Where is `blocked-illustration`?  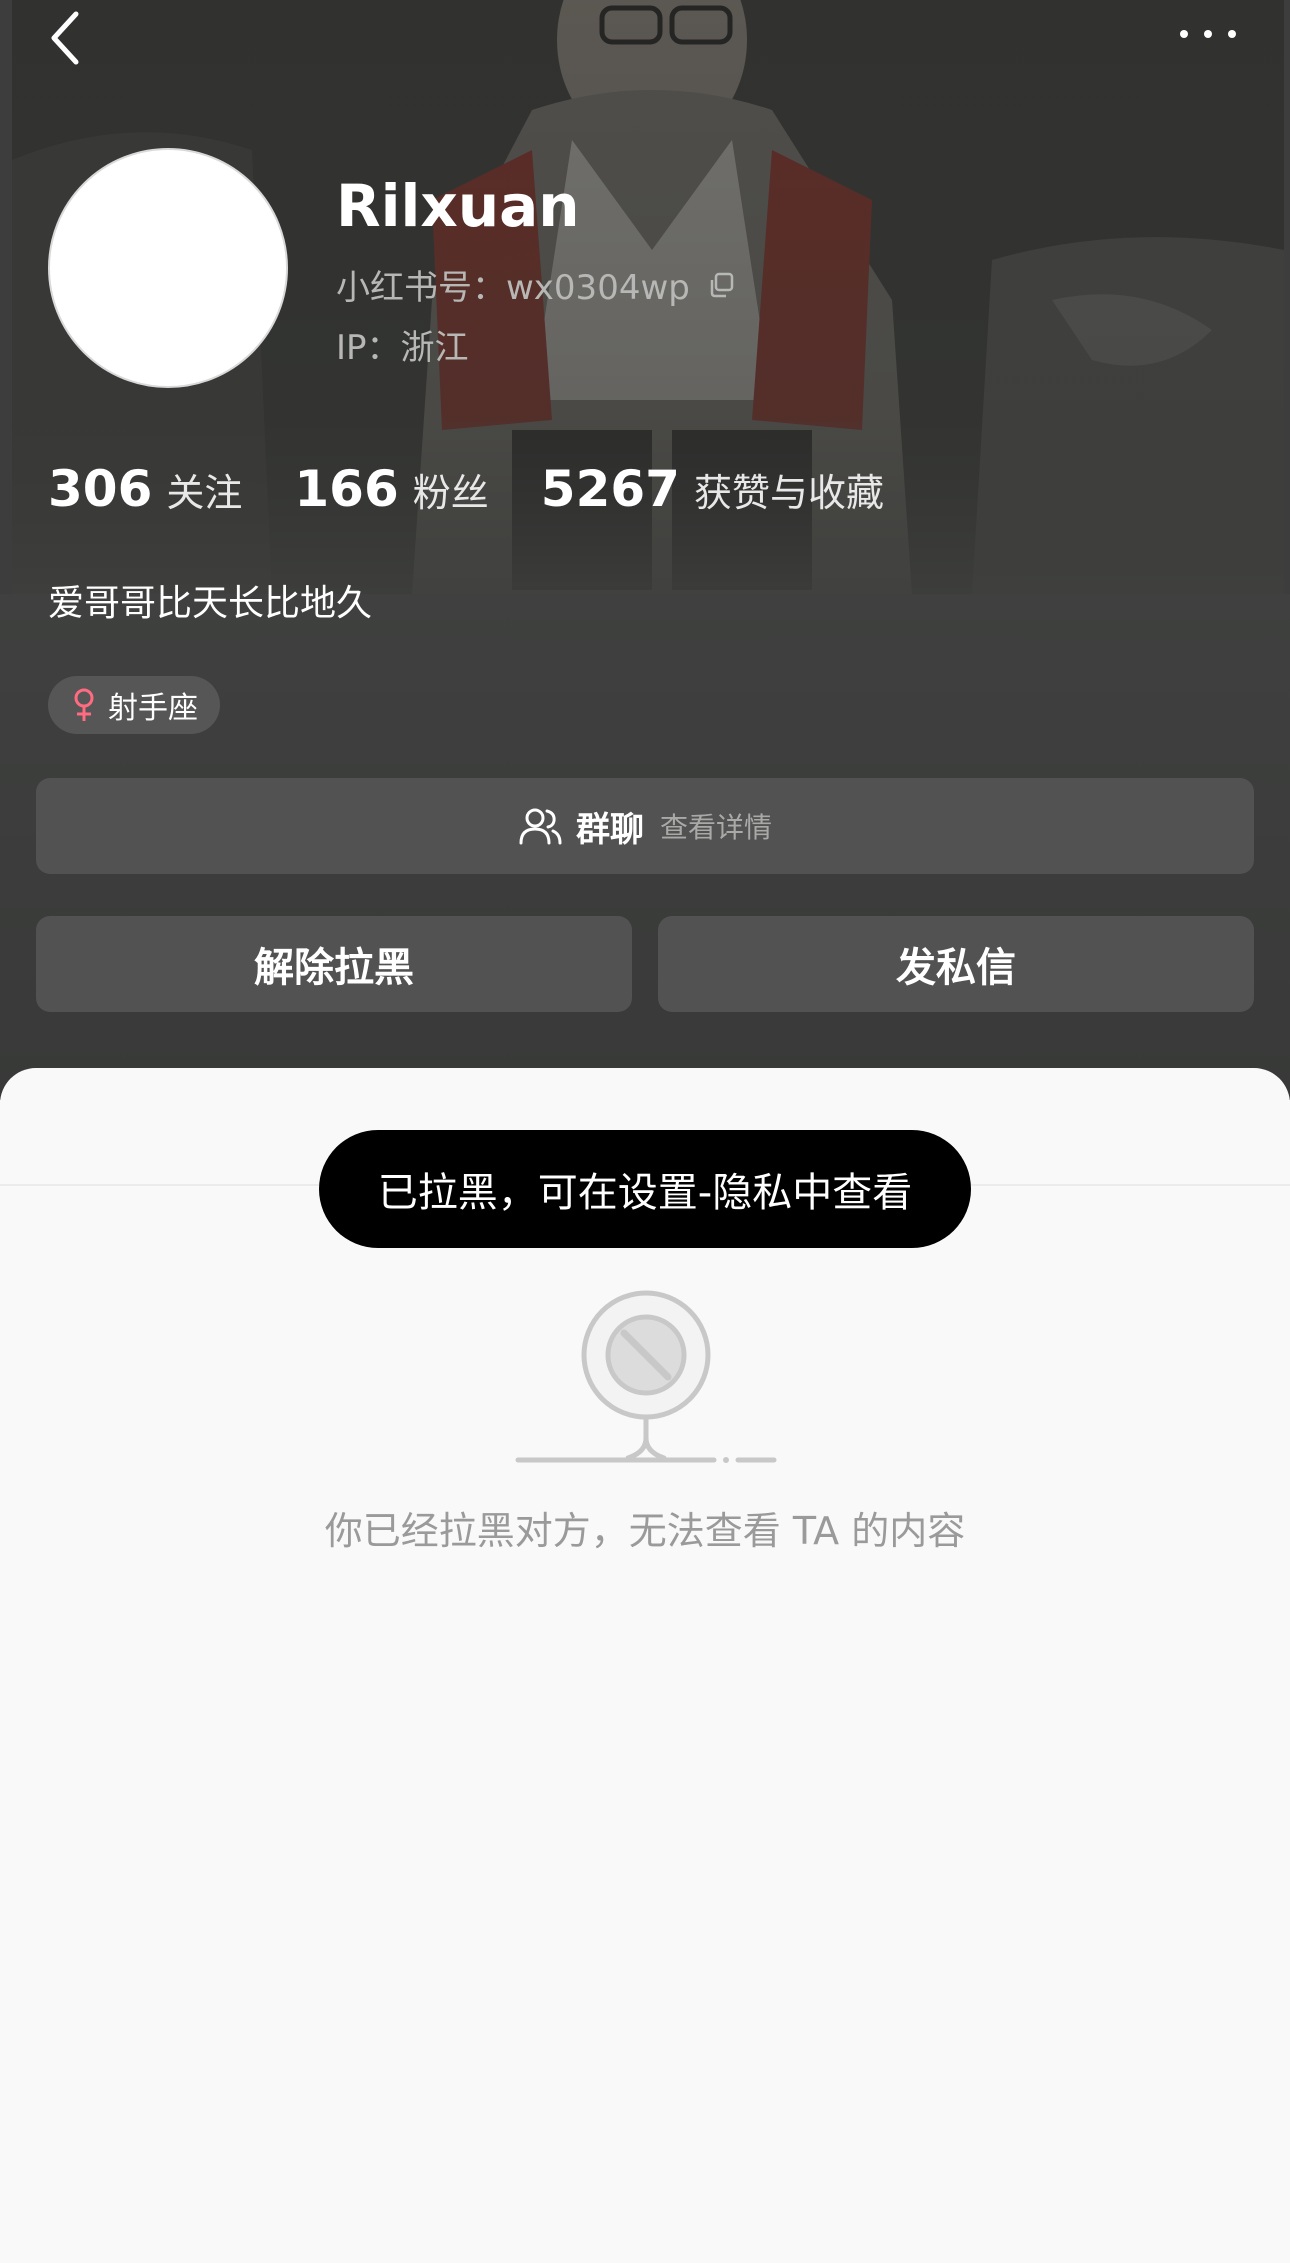 blocked-illustration is located at coordinates (646, 1376).